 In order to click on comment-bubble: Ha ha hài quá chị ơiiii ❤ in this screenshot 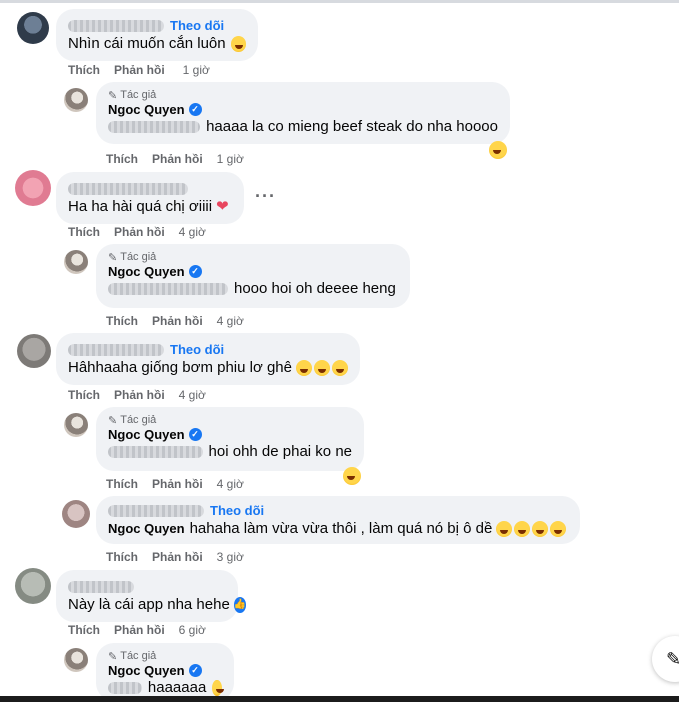, I will do `click(150, 198)`.